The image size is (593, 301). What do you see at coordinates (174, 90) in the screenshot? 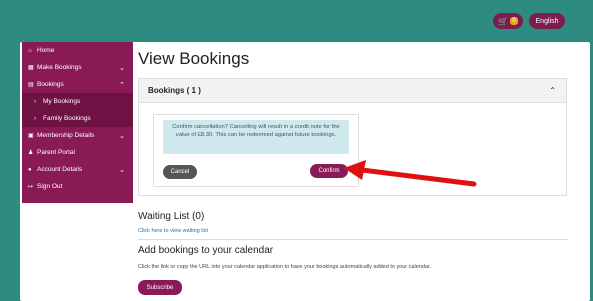
I see `bookings-panel-title: Bookings ( 1 )` at bounding box center [174, 90].